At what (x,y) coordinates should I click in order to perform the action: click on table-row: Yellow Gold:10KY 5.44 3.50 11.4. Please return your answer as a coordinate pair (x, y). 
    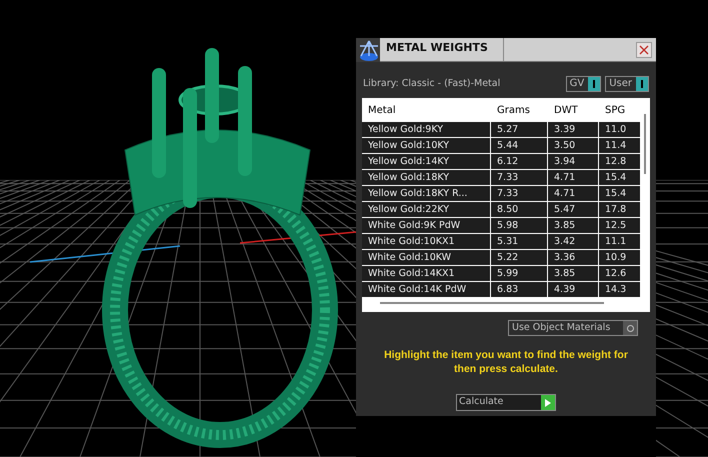
    Looking at the image, I should click on (501, 146).